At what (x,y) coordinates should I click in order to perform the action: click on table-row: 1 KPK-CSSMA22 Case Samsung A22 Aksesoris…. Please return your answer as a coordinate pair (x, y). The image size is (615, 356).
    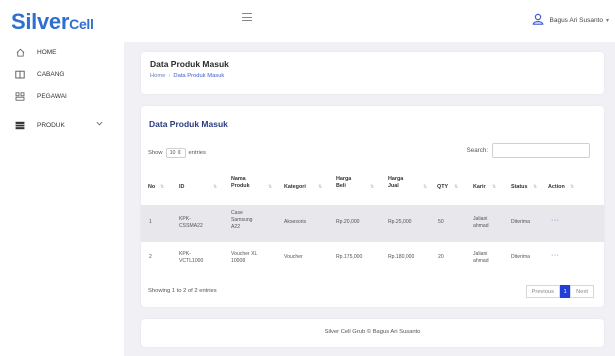
    Looking at the image, I should click on (372, 223).